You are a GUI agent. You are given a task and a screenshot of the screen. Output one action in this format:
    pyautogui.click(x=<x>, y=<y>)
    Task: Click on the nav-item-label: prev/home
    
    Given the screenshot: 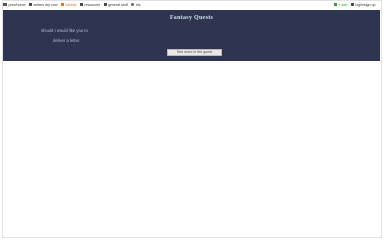 What is the action you would take?
    pyautogui.click(x=17, y=4)
    